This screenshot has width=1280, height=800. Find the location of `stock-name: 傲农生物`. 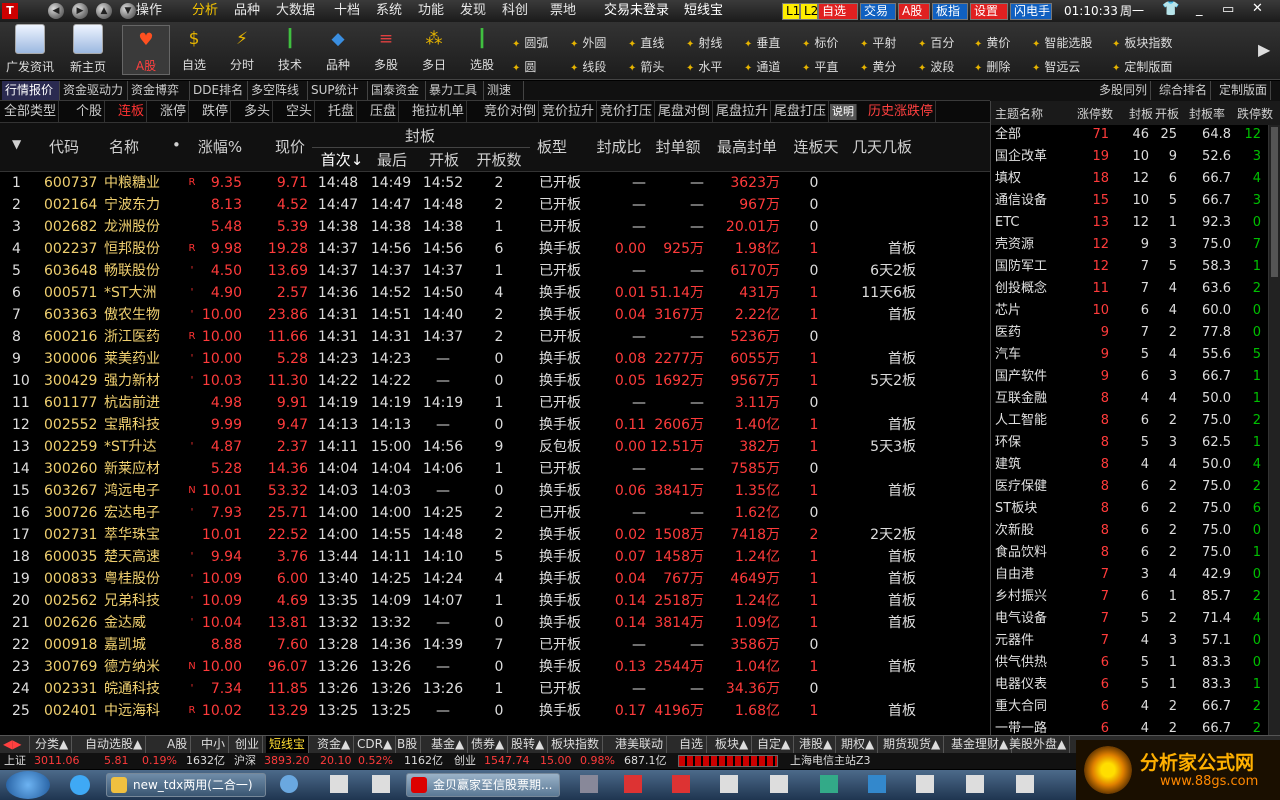

stock-name: 傲农生物 is located at coordinates (144, 315).